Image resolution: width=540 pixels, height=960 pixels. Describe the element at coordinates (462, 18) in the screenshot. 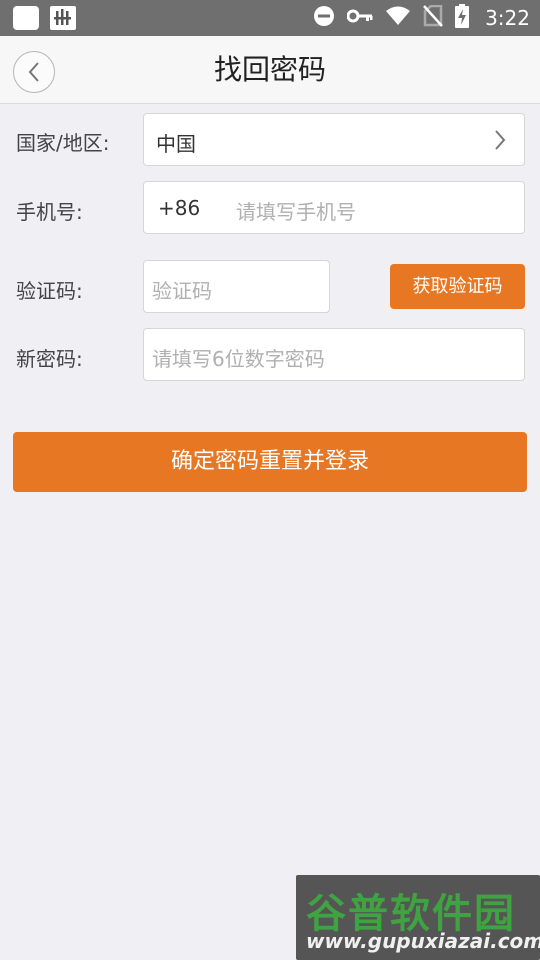

I see `battery-charging-icon` at that location.